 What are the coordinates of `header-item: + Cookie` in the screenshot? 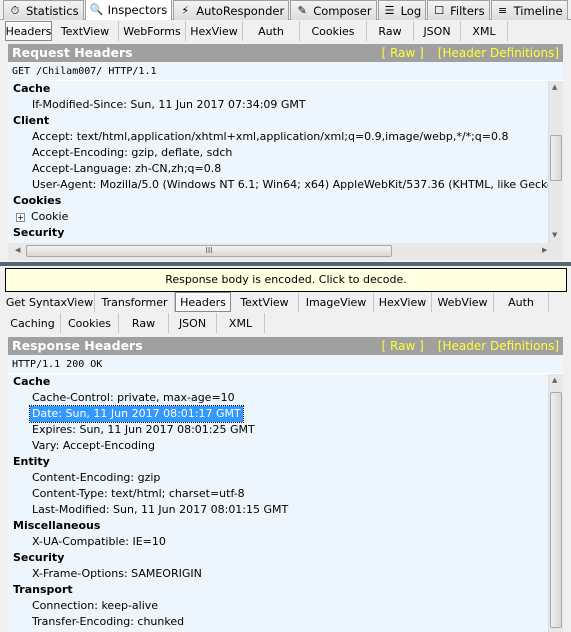 It's located at (278, 217).